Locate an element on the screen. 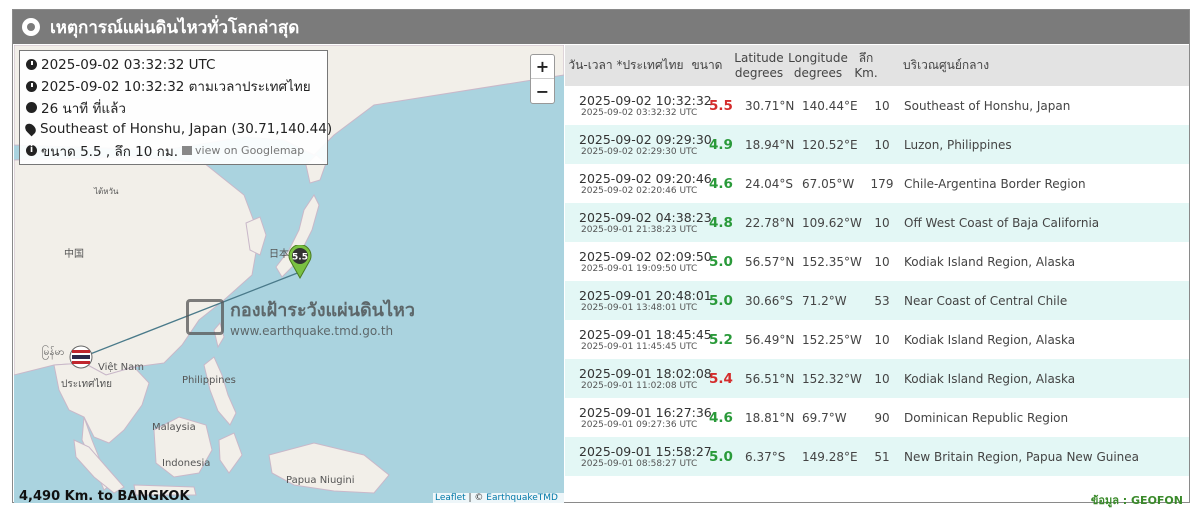 This screenshot has width=1200, height=512. data-source: ข้อมูล : GEOFON is located at coordinates (1136, 500).